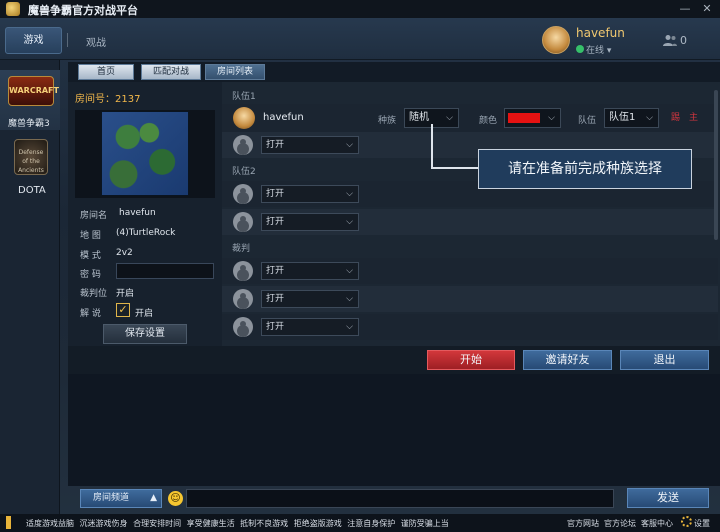 This screenshot has height=532, width=720. What do you see at coordinates (524, 118) in the screenshot?
I see `color-swatch` at bounding box center [524, 118].